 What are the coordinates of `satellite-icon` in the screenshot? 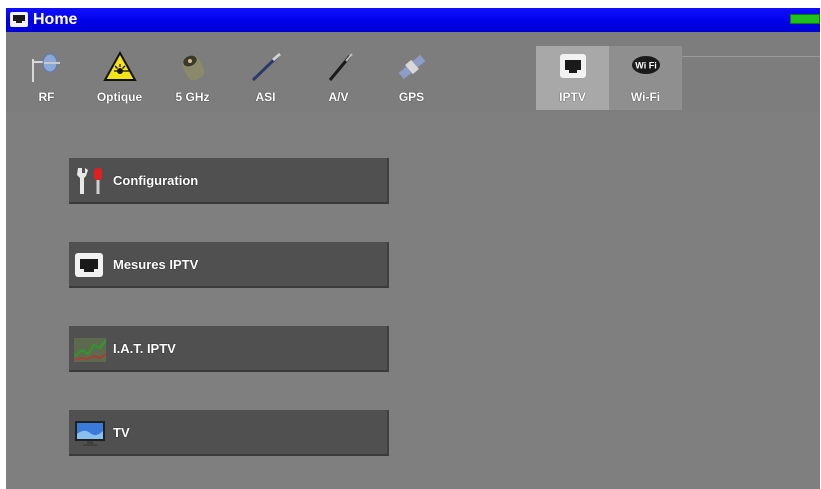 It's located at (411, 67).